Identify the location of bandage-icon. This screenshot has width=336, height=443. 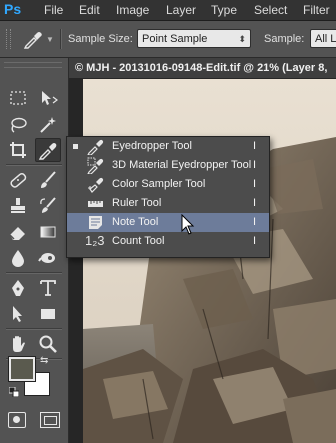
(18, 180).